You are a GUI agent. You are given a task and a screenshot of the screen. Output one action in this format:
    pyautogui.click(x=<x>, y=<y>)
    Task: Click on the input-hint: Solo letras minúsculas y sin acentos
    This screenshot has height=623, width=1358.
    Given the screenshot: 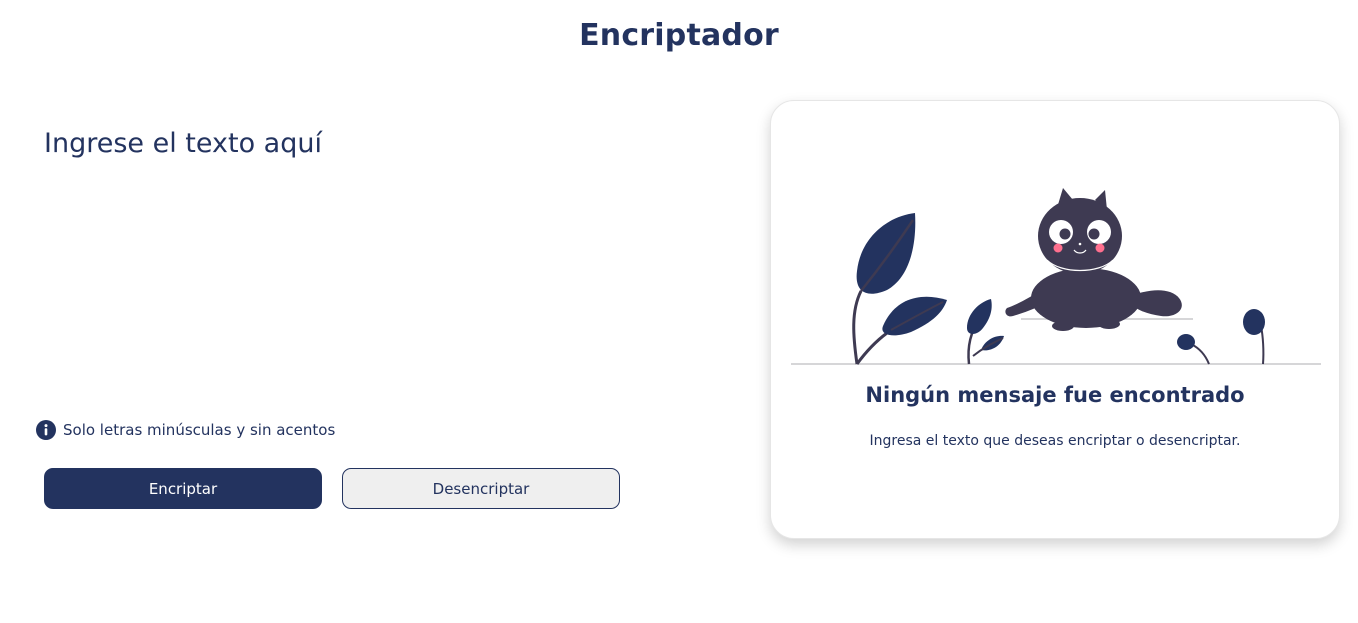 What is the action you would take?
    pyautogui.click(x=185, y=430)
    